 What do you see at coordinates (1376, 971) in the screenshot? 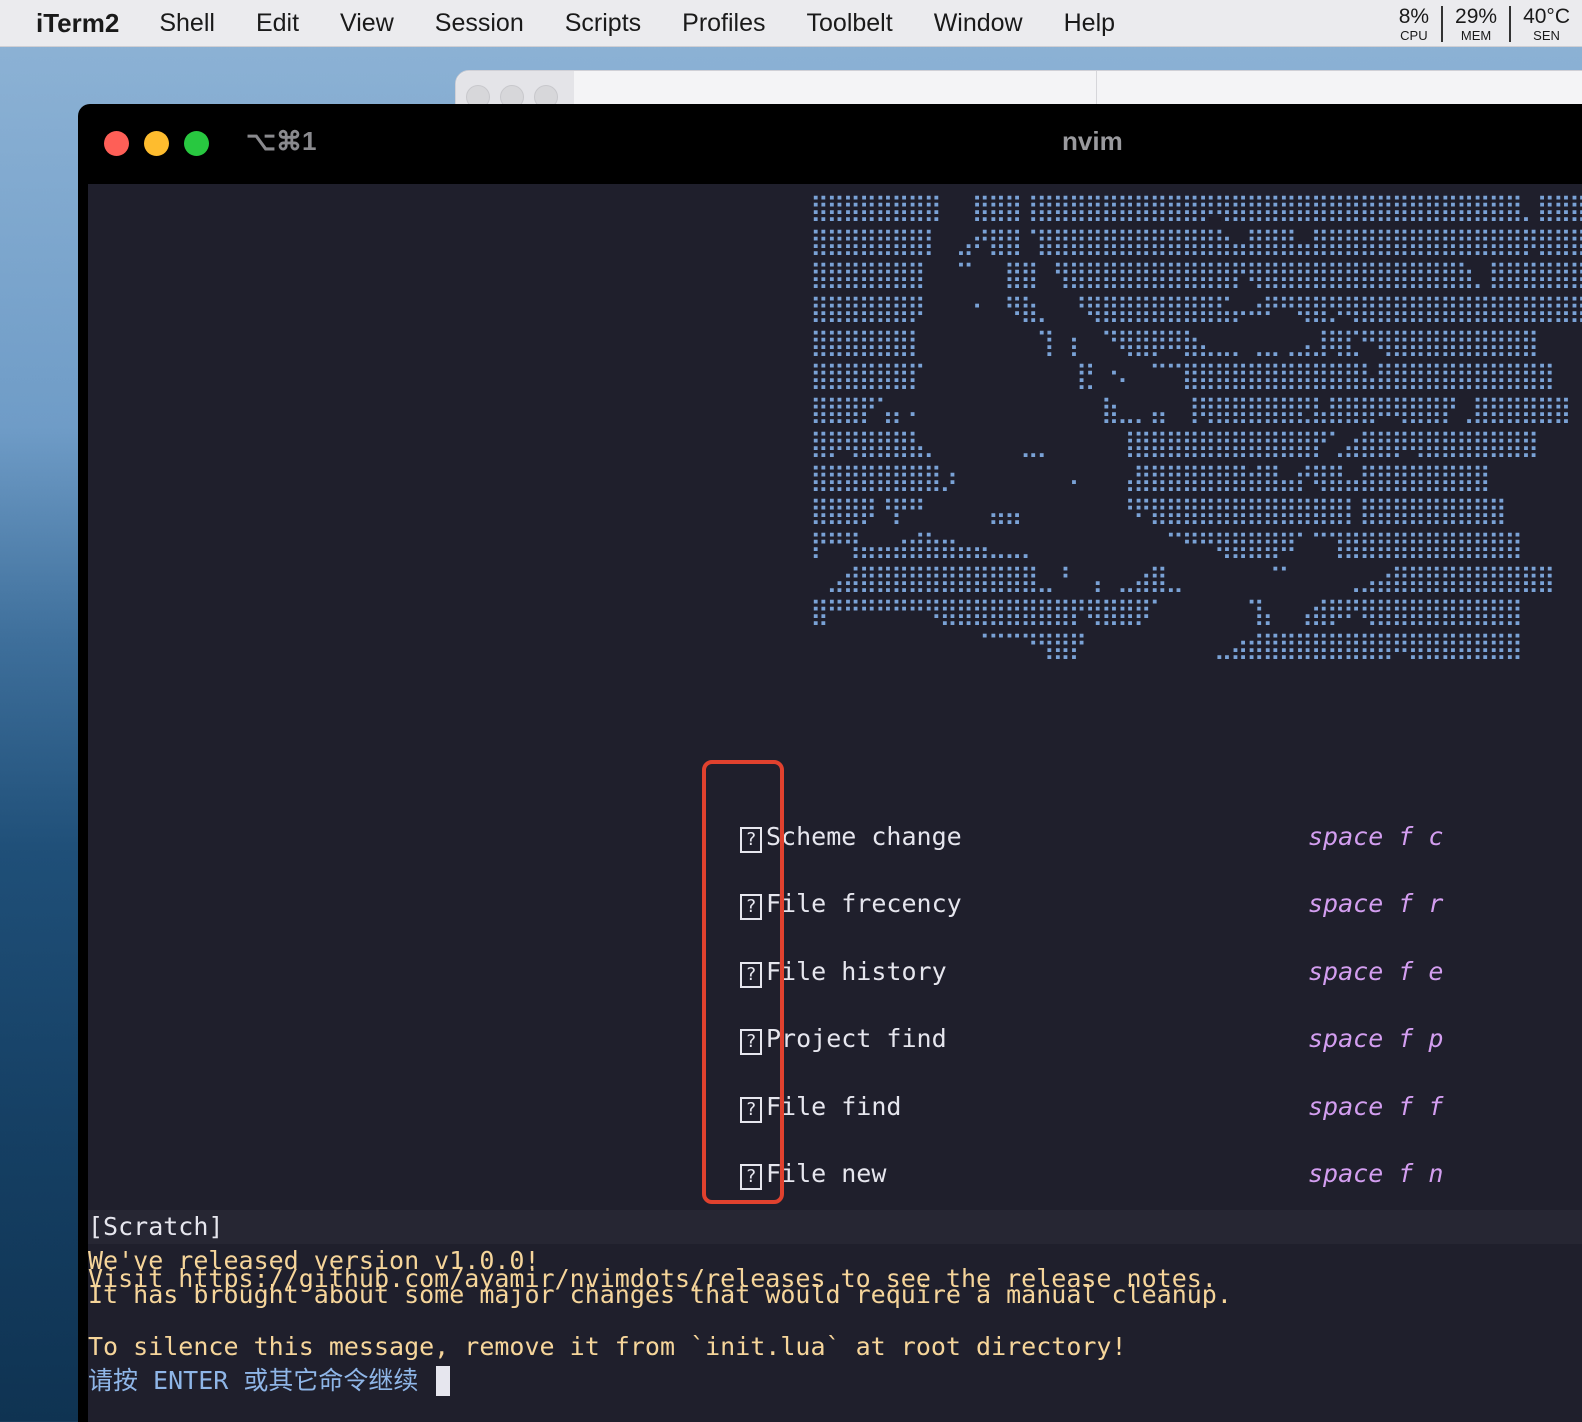
I see `entry-keybinding: space f e` at bounding box center [1376, 971].